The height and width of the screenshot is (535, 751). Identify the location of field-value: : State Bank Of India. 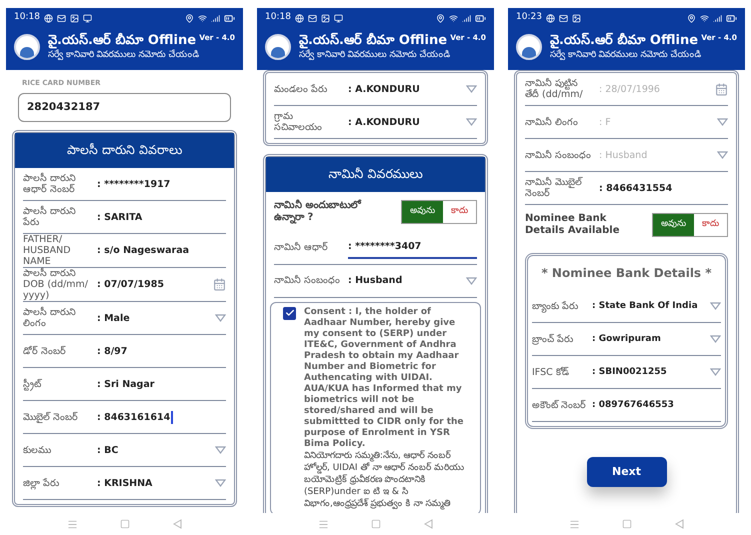
(645, 306).